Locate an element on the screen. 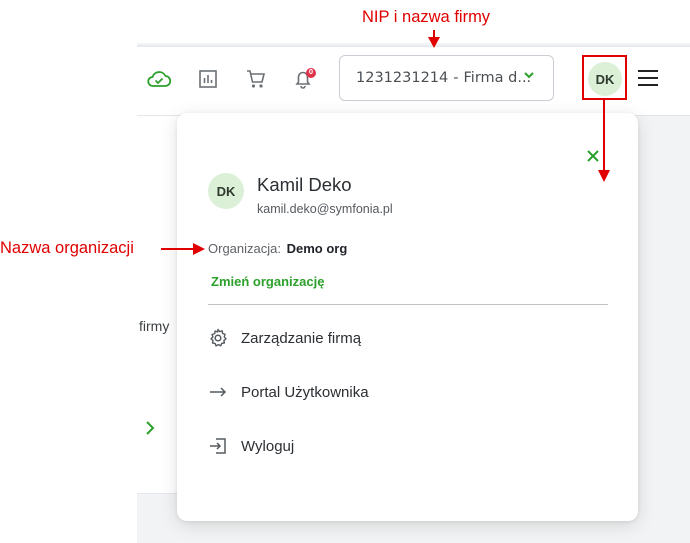 Image resolution: width=690 pixels, height=543 pixels. annotation-arrow-top is located at coordinates (434, 39).